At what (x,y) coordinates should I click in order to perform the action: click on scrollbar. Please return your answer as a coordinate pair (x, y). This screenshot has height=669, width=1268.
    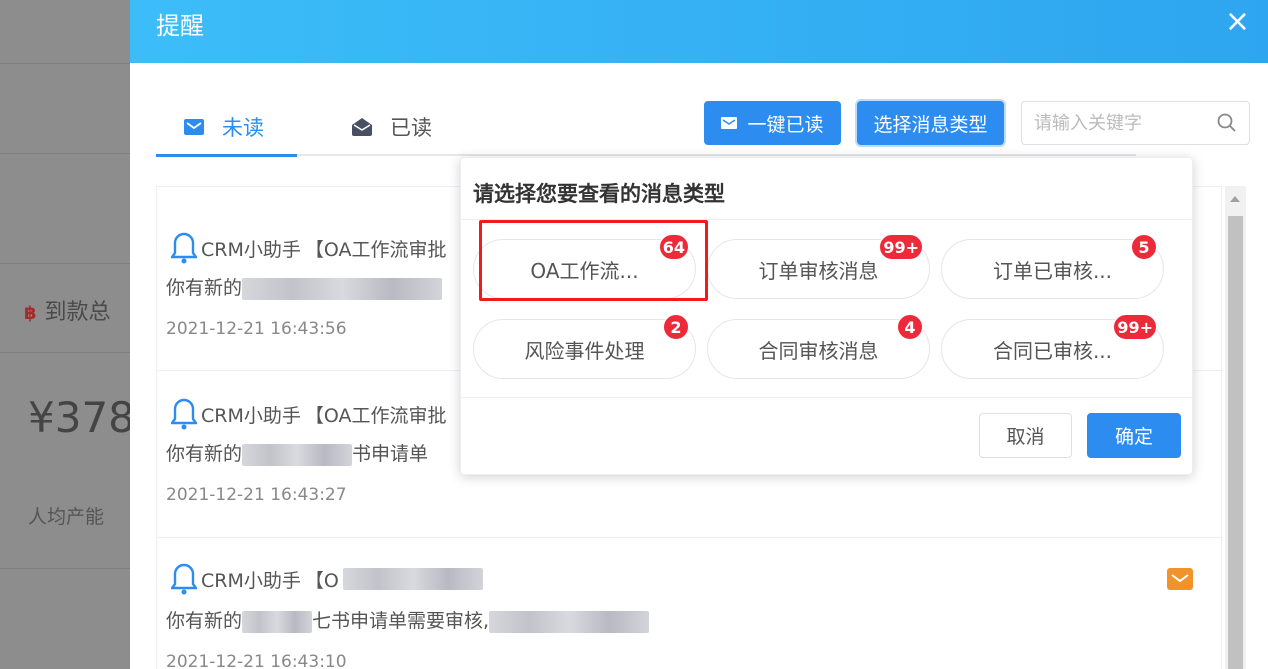
    Looking at the image, I should click on (1235, 427).